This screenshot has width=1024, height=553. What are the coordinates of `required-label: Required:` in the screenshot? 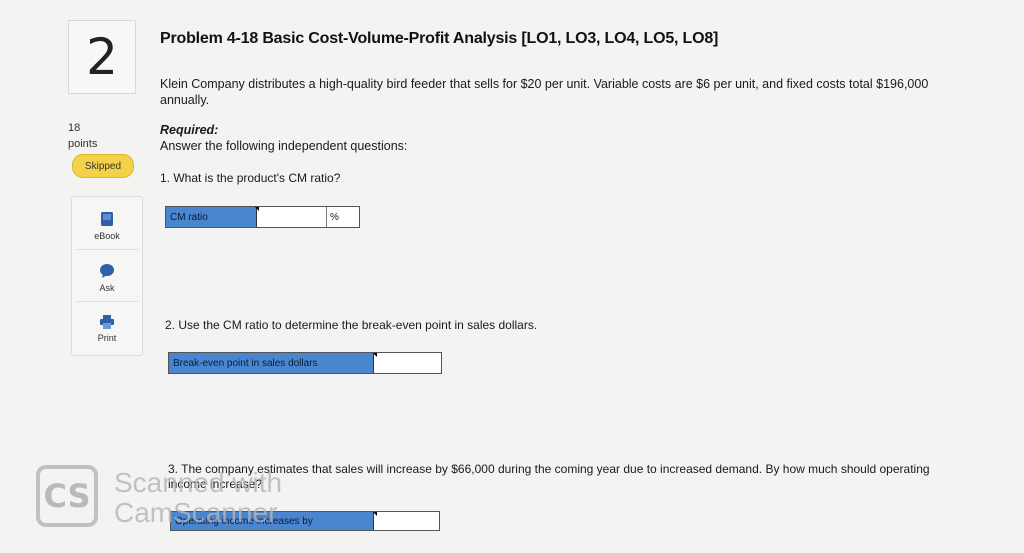 It's located at (189, 130).